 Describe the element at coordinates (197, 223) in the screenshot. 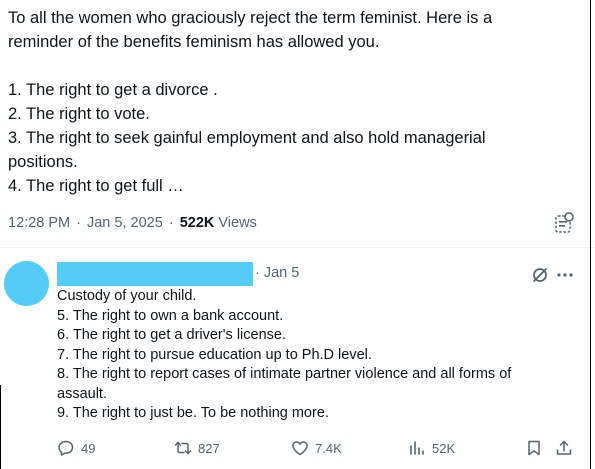

I see `tweet-views-count: 522K` at that location.